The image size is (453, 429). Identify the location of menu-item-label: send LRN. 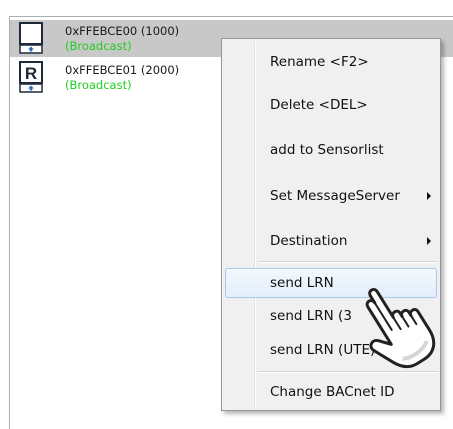
(302, 283).